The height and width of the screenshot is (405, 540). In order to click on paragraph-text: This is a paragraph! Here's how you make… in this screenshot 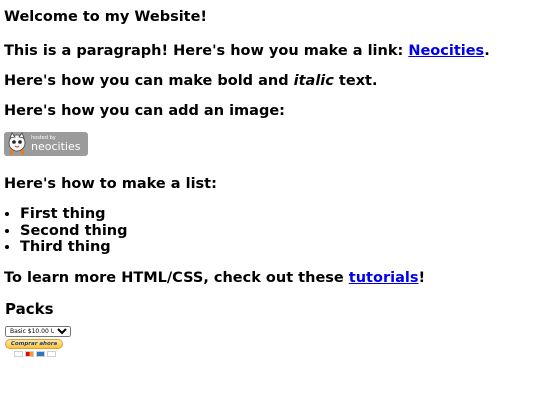, I will do `click(206, 51)`.